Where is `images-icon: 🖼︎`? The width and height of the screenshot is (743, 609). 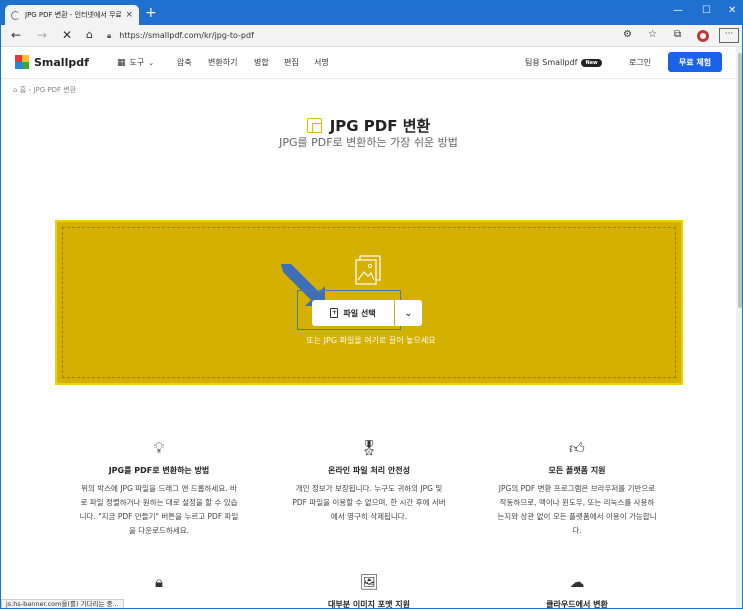
images-icon: 🖼︎ is located at coordinates (369, 582).